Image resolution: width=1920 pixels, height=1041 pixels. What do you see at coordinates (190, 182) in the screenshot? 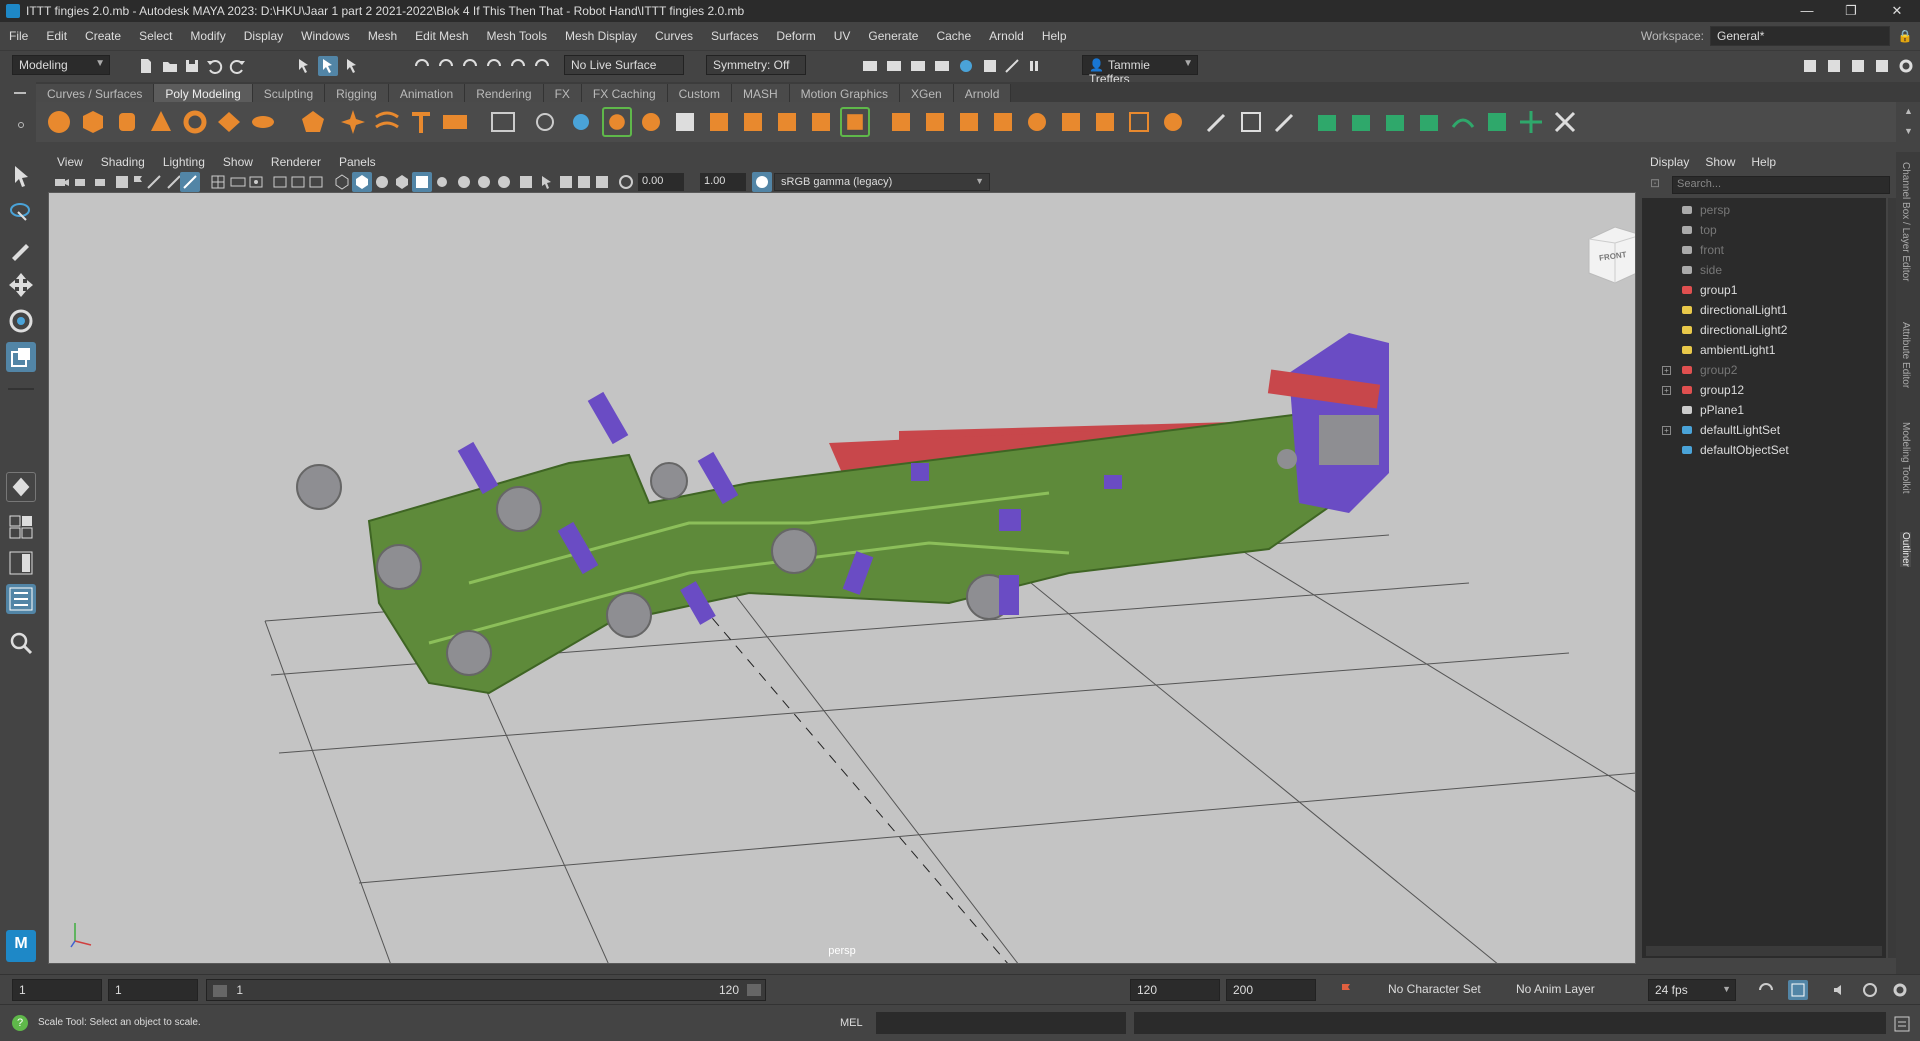
I see `grid-toggle-icon` at bounding box center [190, 182].